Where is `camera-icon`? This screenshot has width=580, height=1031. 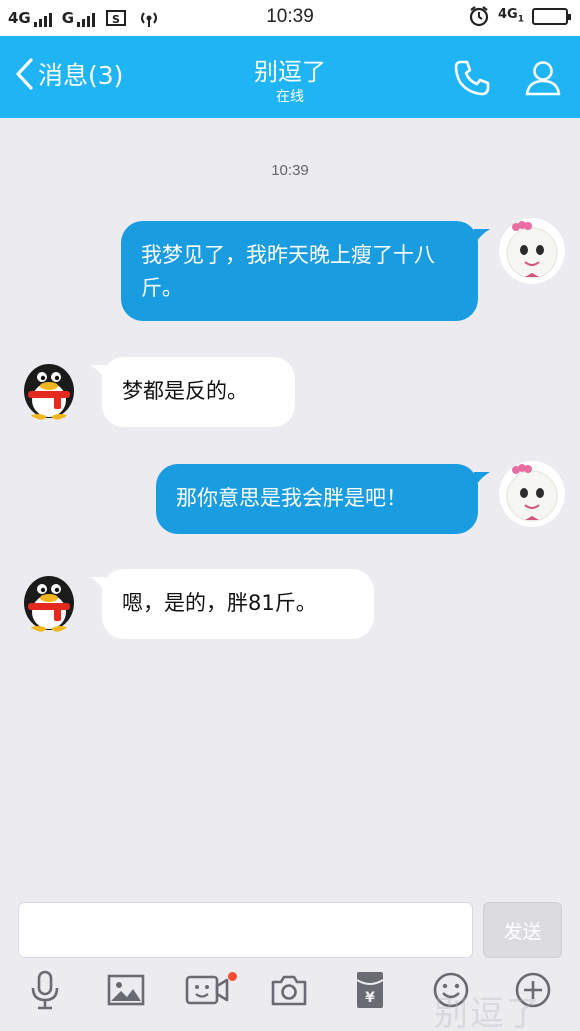 camera-icon is located at coordinates (289, 990).